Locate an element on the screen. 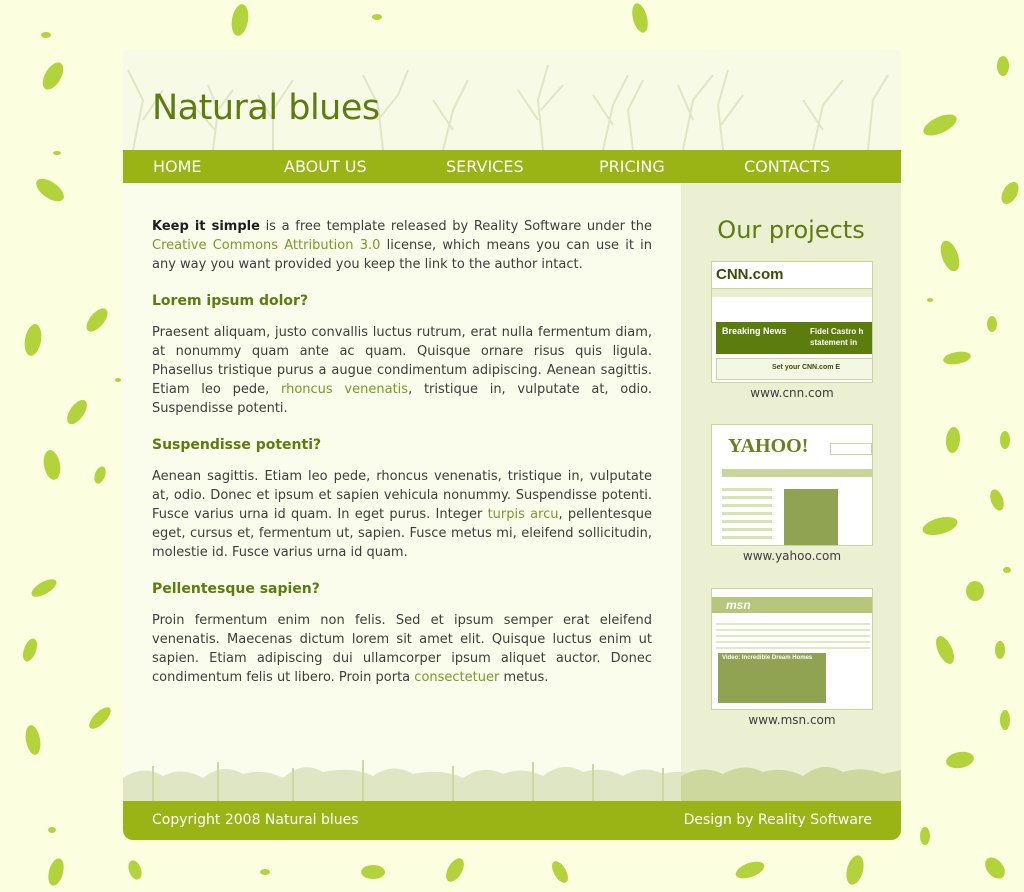  section-heading: Suspendisse potenti? is located at coordinates (237, 445).